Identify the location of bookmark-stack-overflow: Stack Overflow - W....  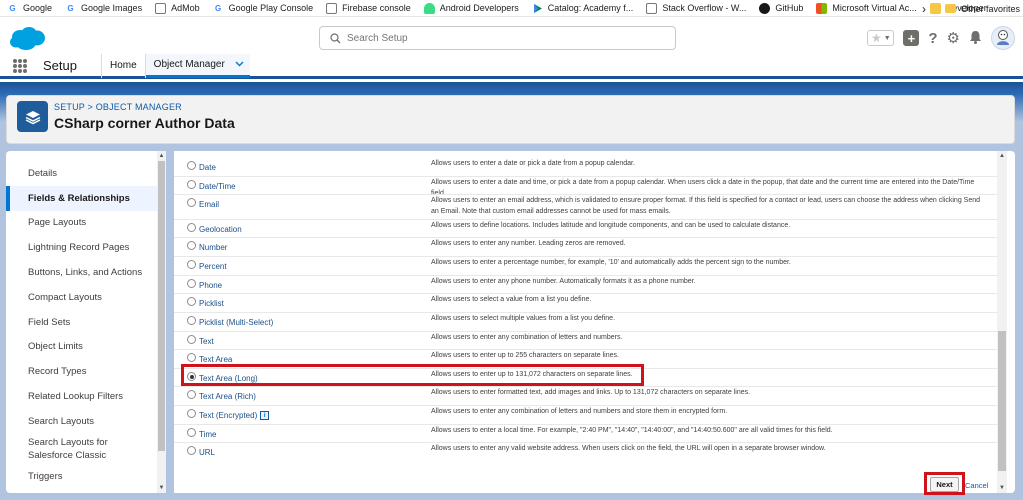
(696, 8).